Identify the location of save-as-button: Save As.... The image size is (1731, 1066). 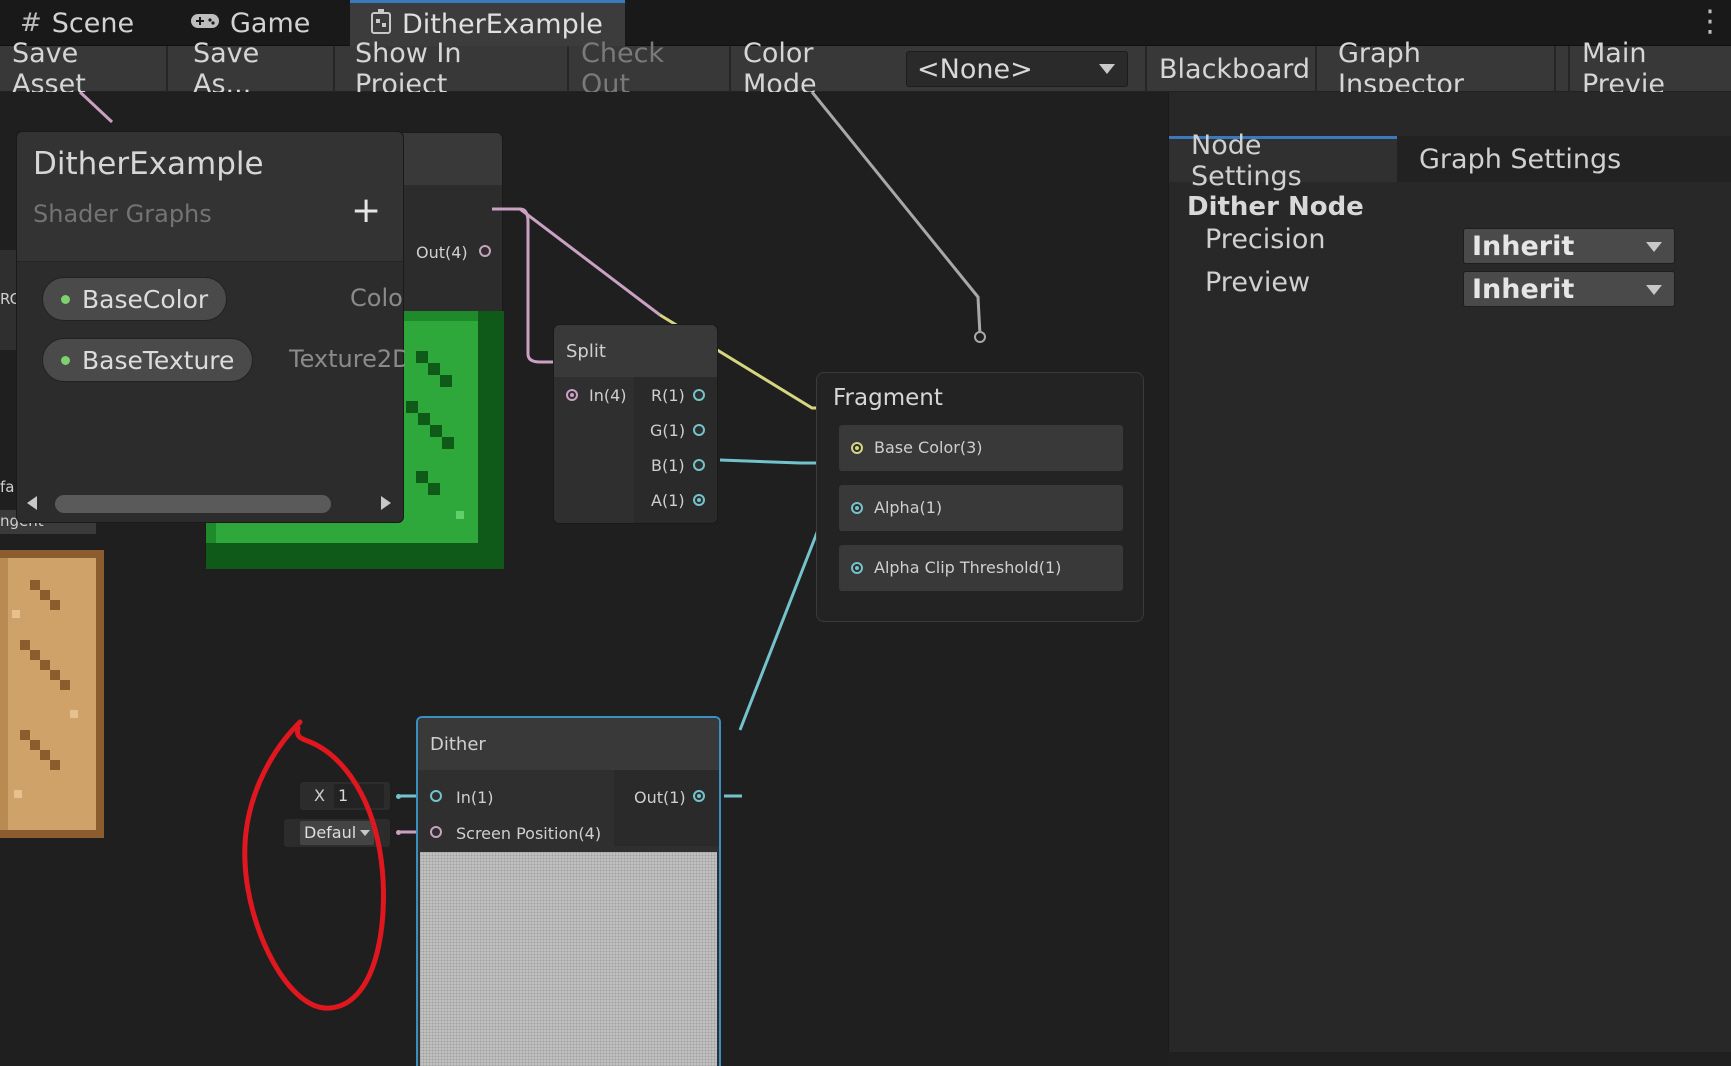
(258, 69).